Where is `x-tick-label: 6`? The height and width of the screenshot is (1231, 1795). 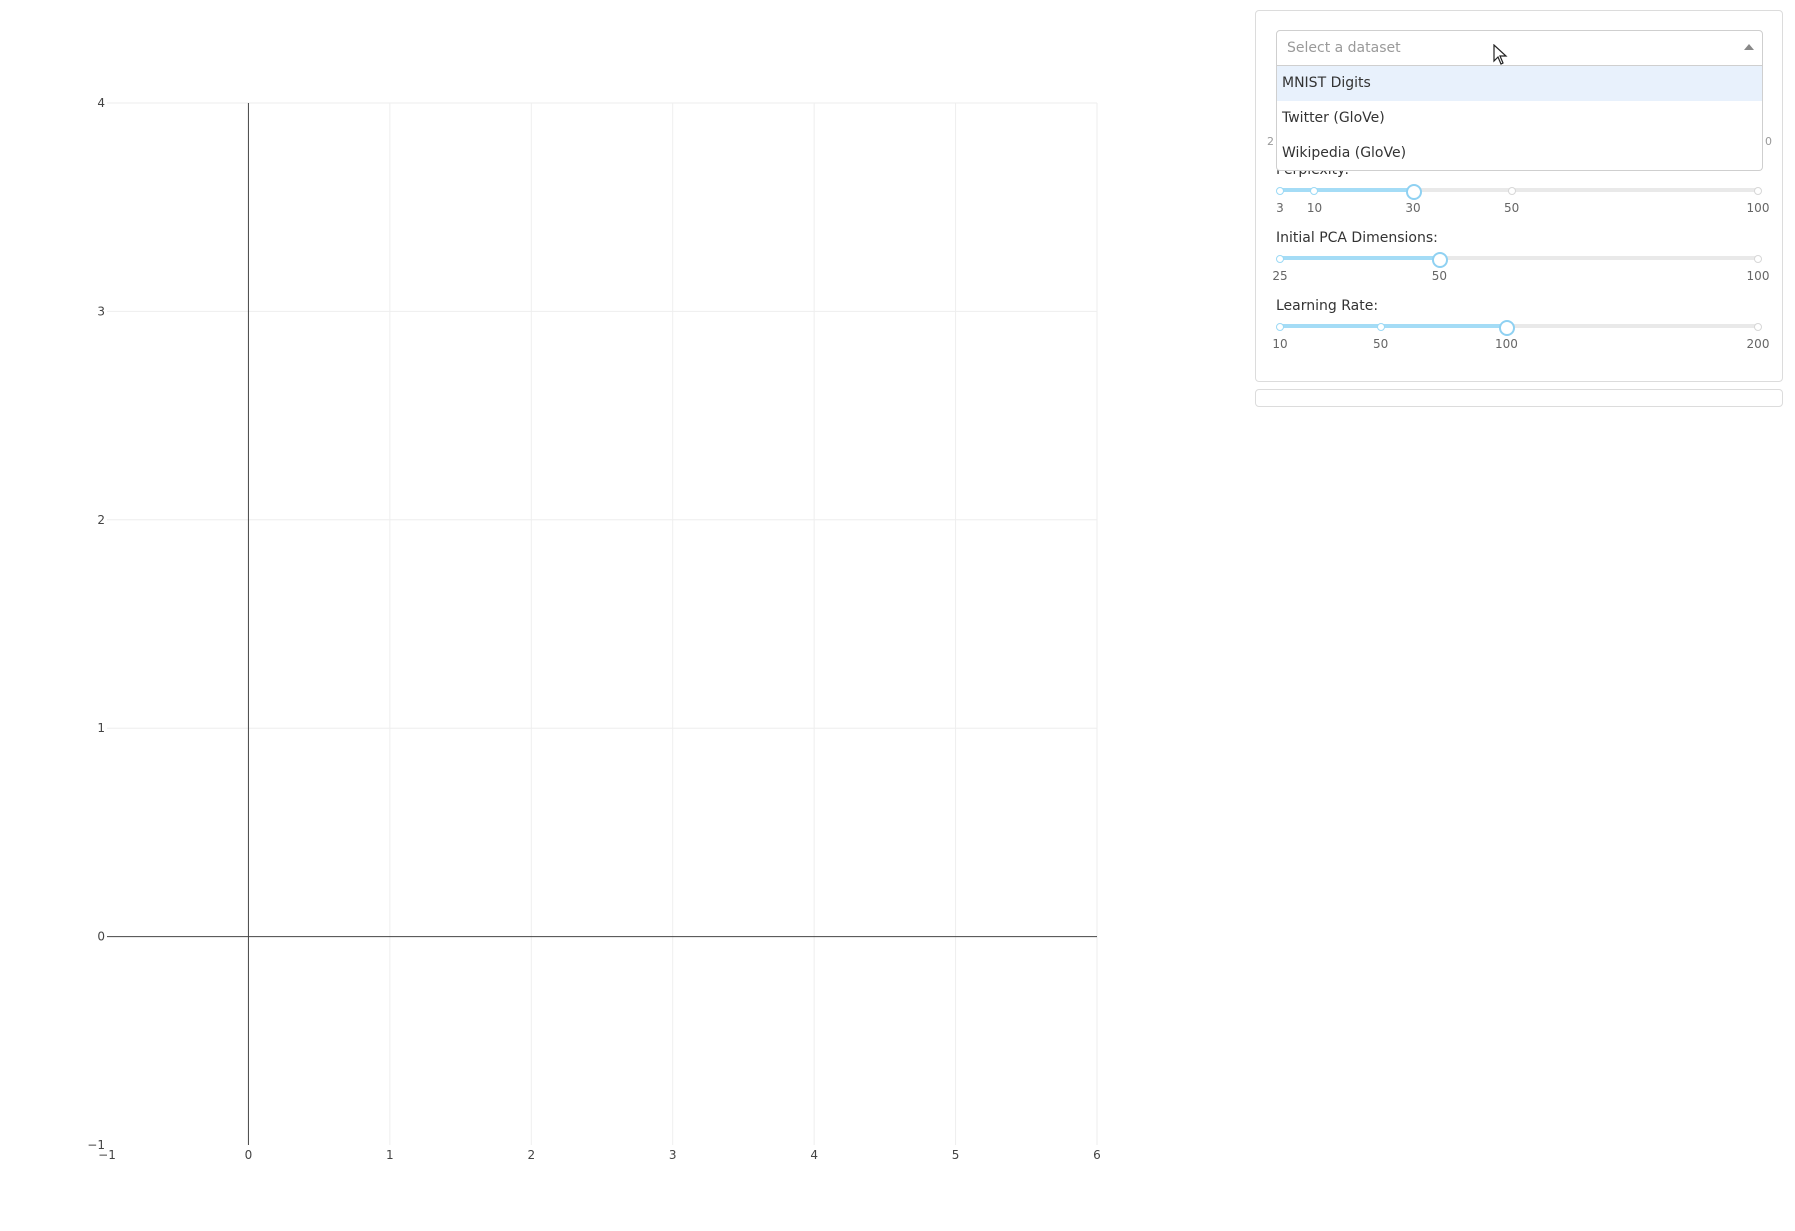
x-tick-label: 6 is located at coordinates (1097, 1155).